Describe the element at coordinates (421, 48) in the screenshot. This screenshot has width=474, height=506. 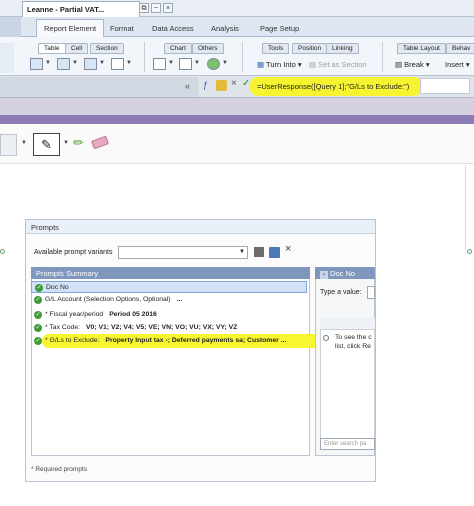
I see `subtab-table-layout: Table Layout` at that location.